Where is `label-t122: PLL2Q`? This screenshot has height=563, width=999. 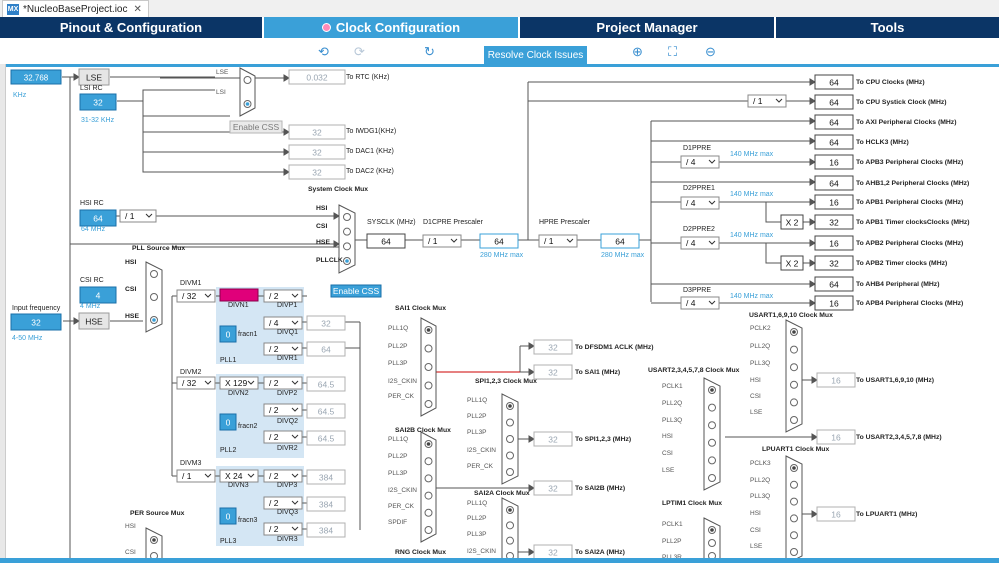 label-t122: PLL2Q is located at coordinates (760, 480).